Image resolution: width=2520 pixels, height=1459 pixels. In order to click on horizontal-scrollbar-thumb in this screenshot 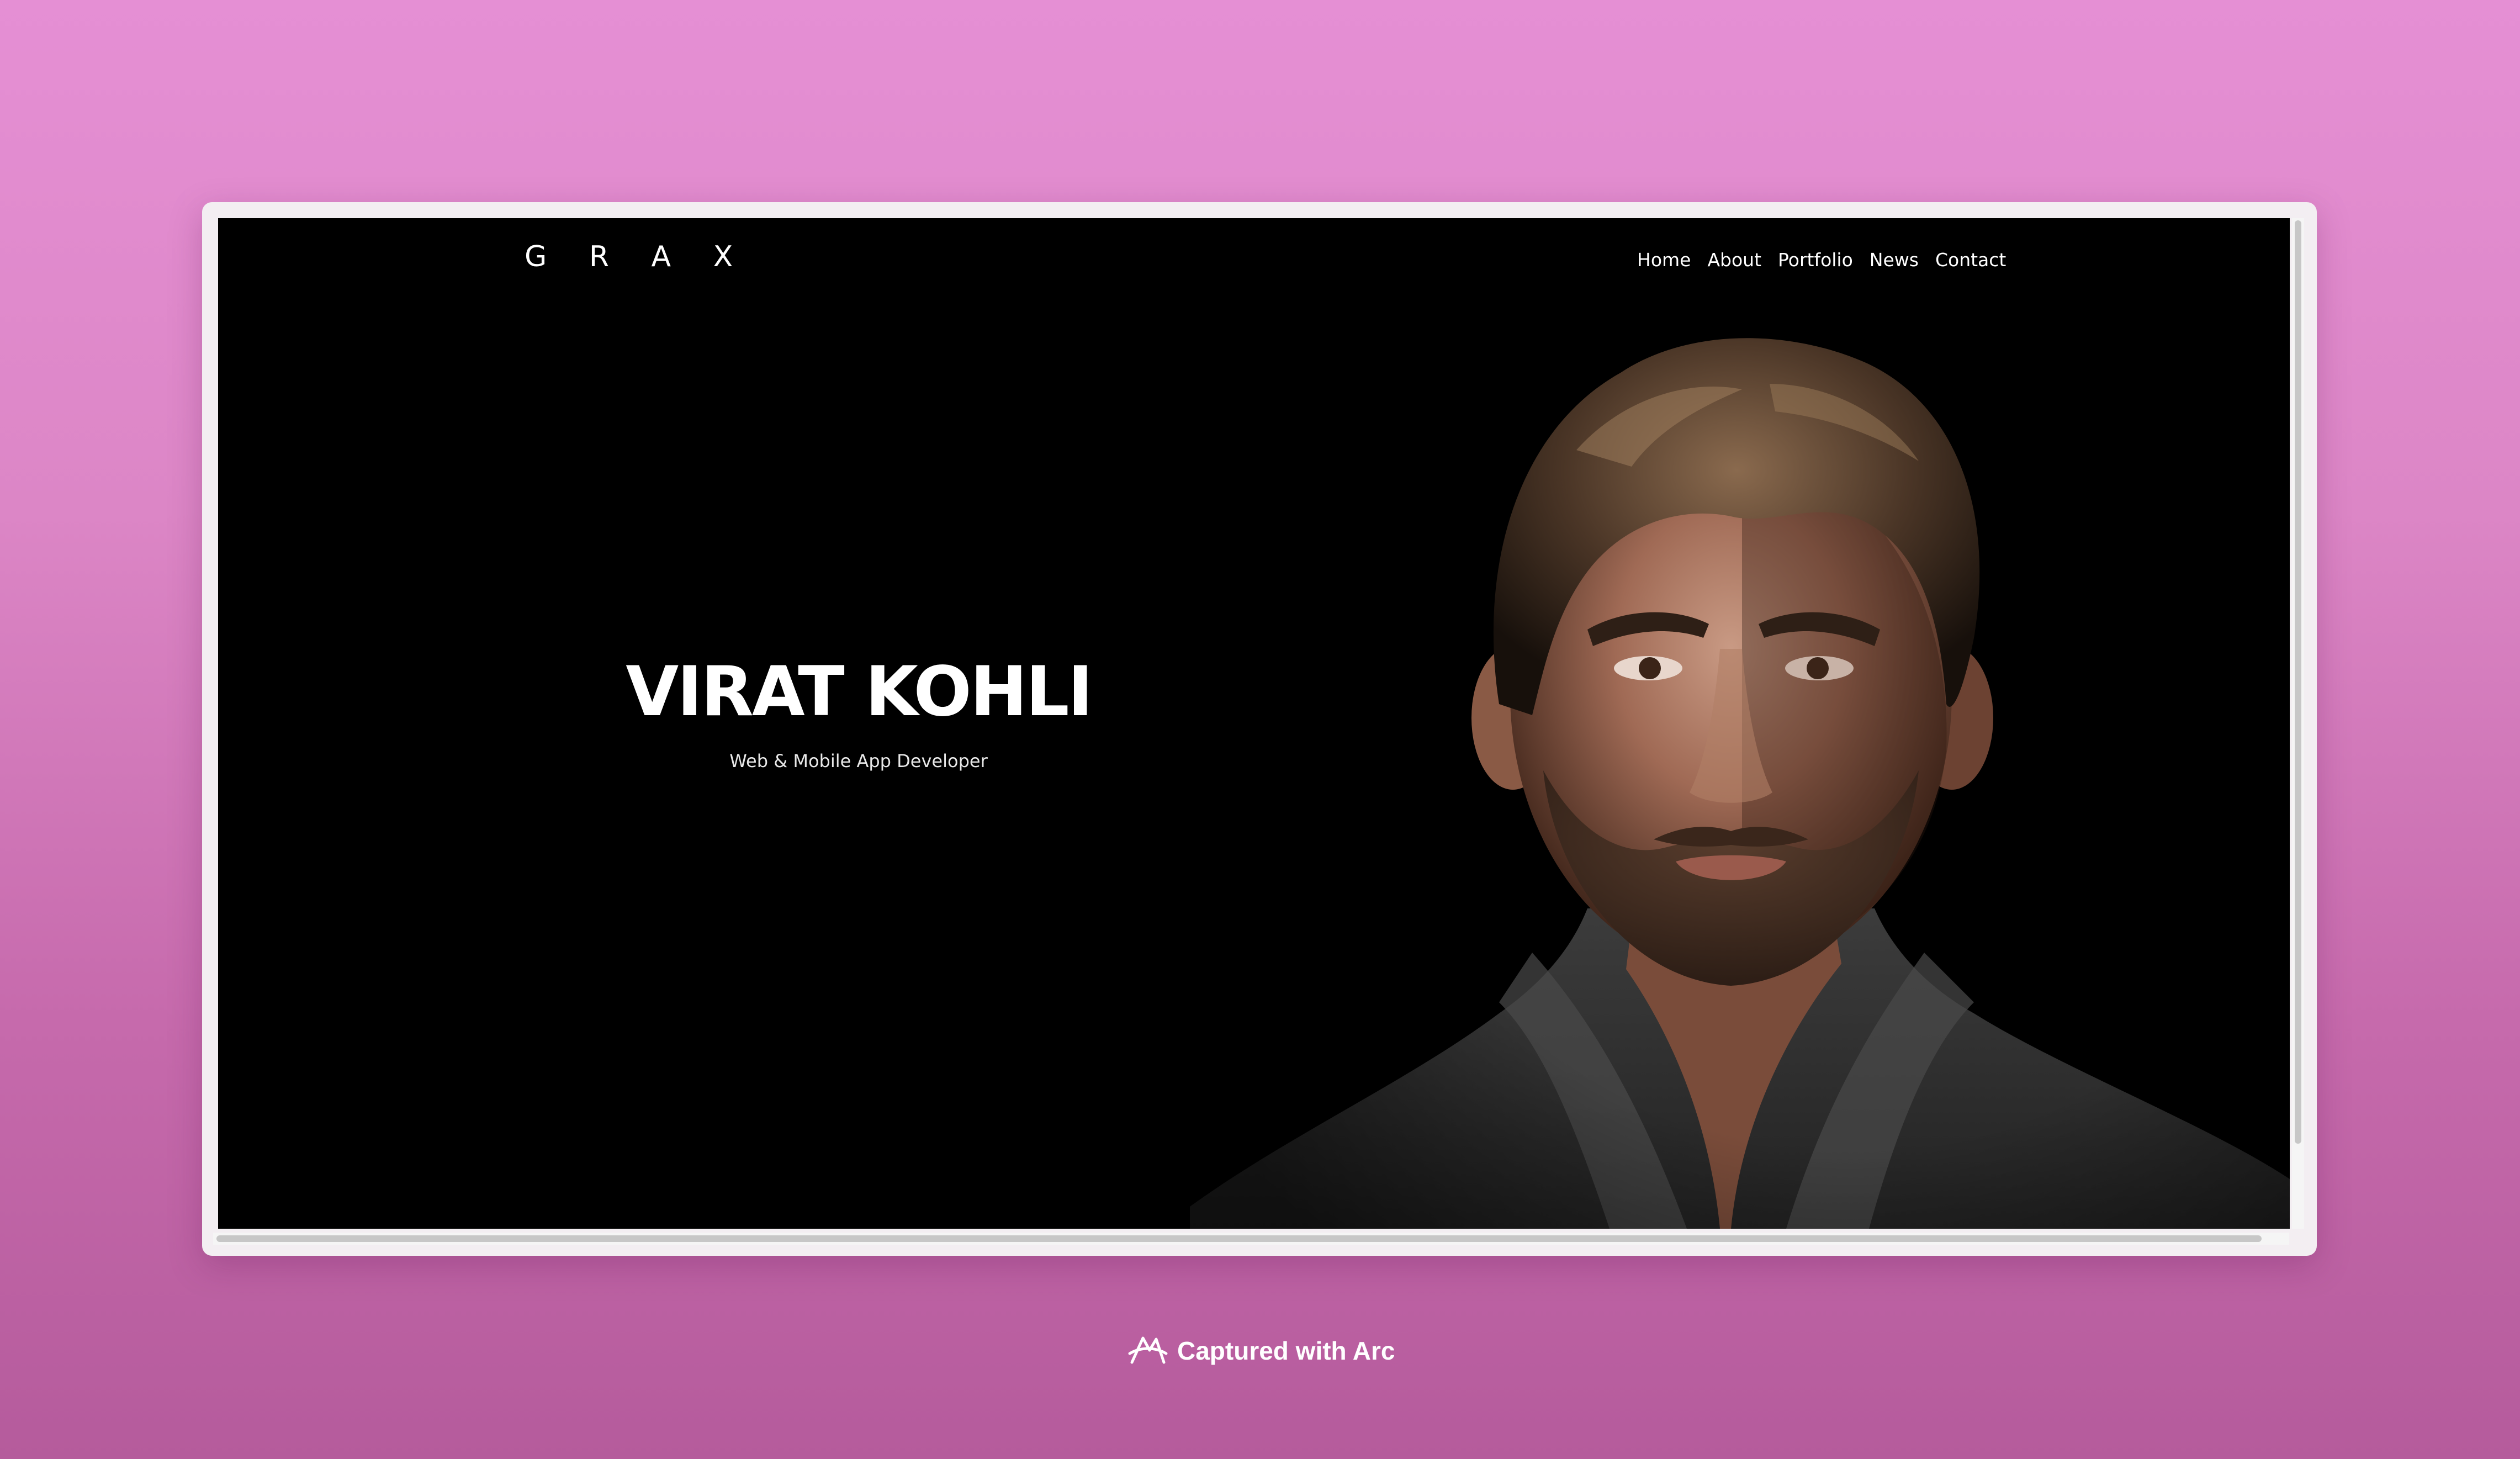, I will do `click(1239, 1238)`.